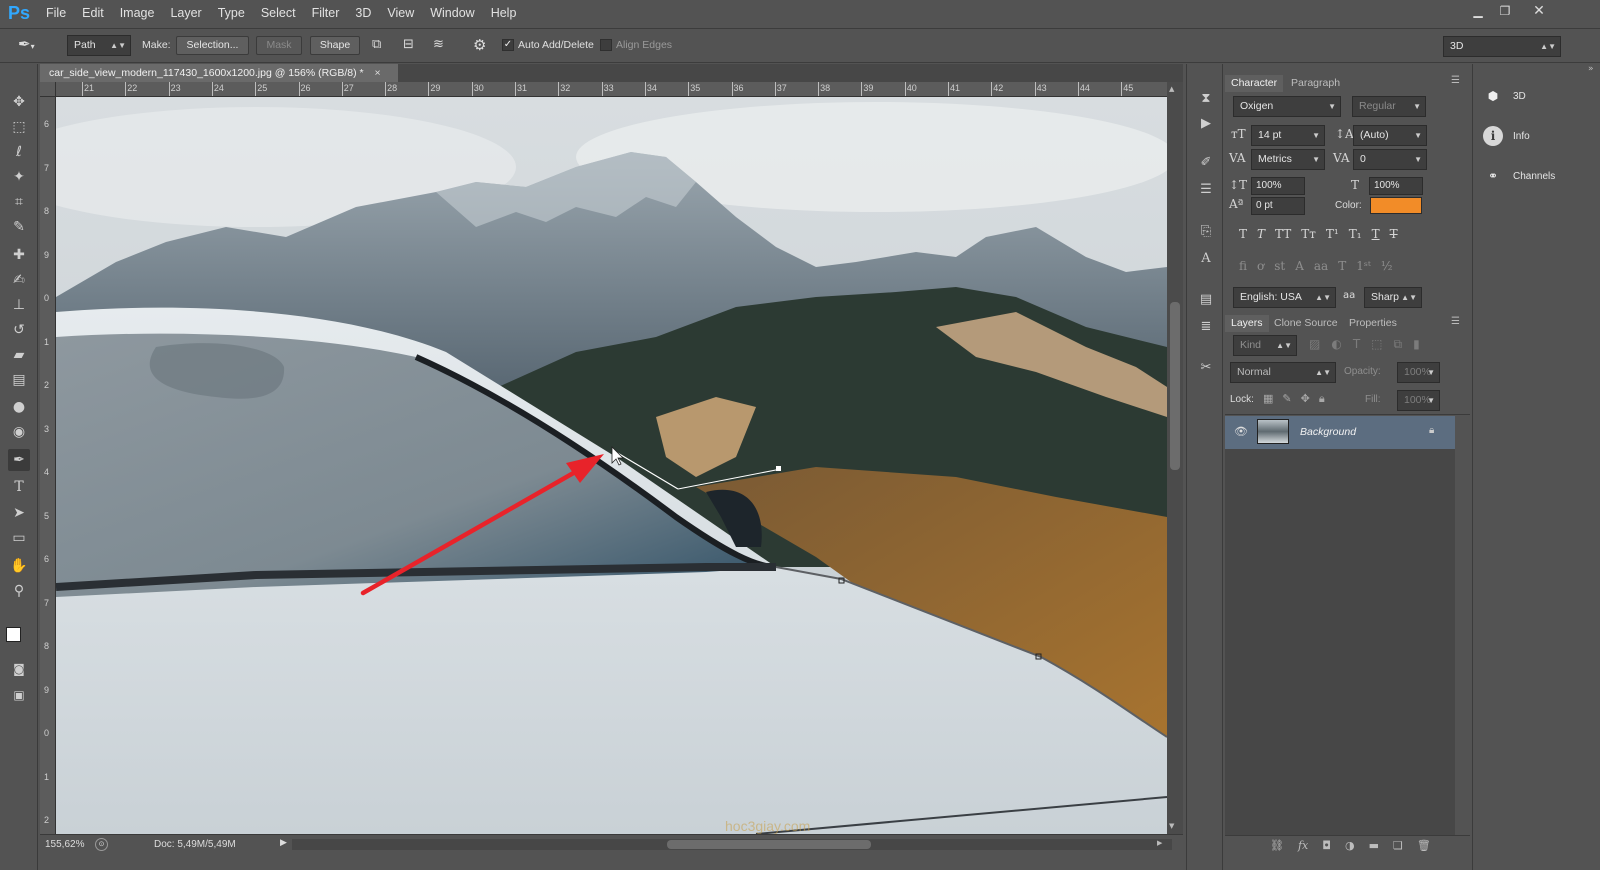 The image size is (1600, 870). What do you see at coordinates (1306, 323) in the screenshot?
I see `tab-clone-source: Clone Source` at bounding box center [1306, 323].